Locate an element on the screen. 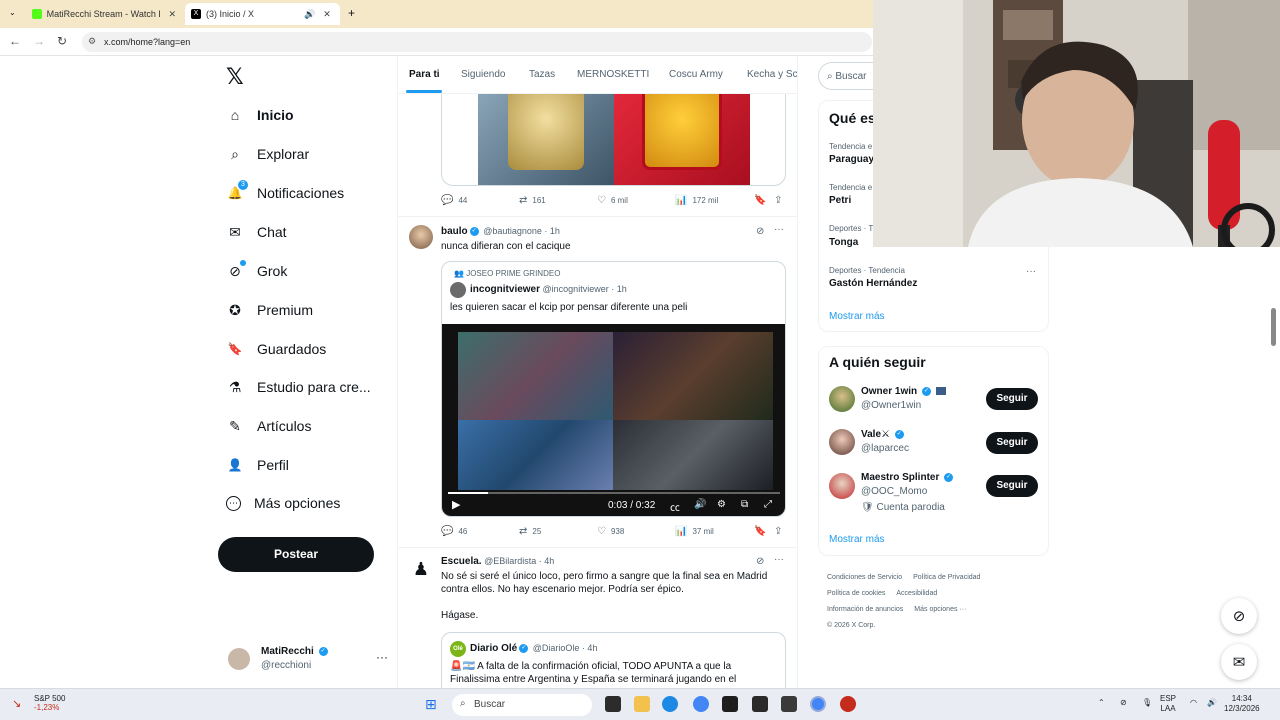 Image resolution: width=1280 pixels, height=720 pixels. trend-more-icon: ··· is located at coordinates (1031, 271).